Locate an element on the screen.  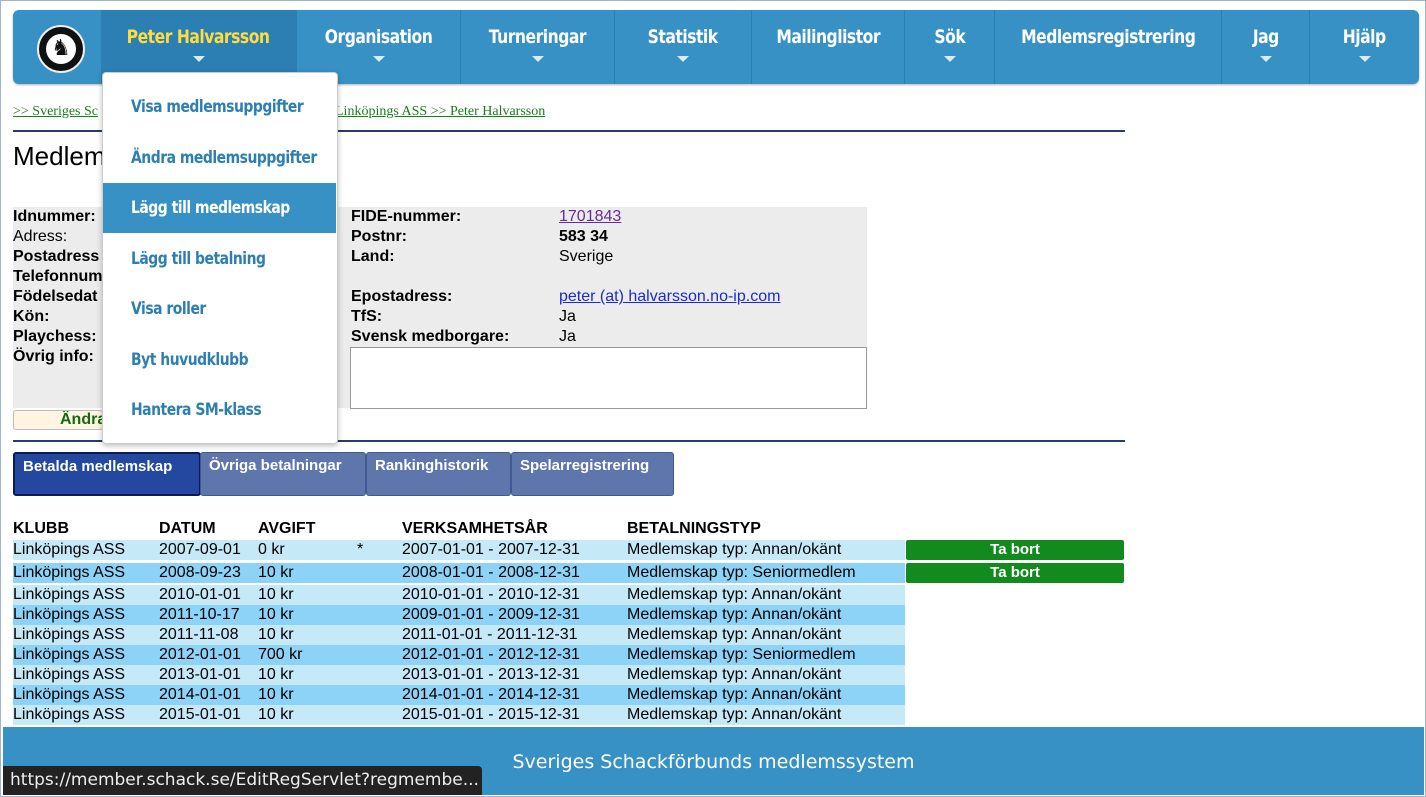
dropdown-item-6: Byt huvudklubb is located at coordinates (219, 360).